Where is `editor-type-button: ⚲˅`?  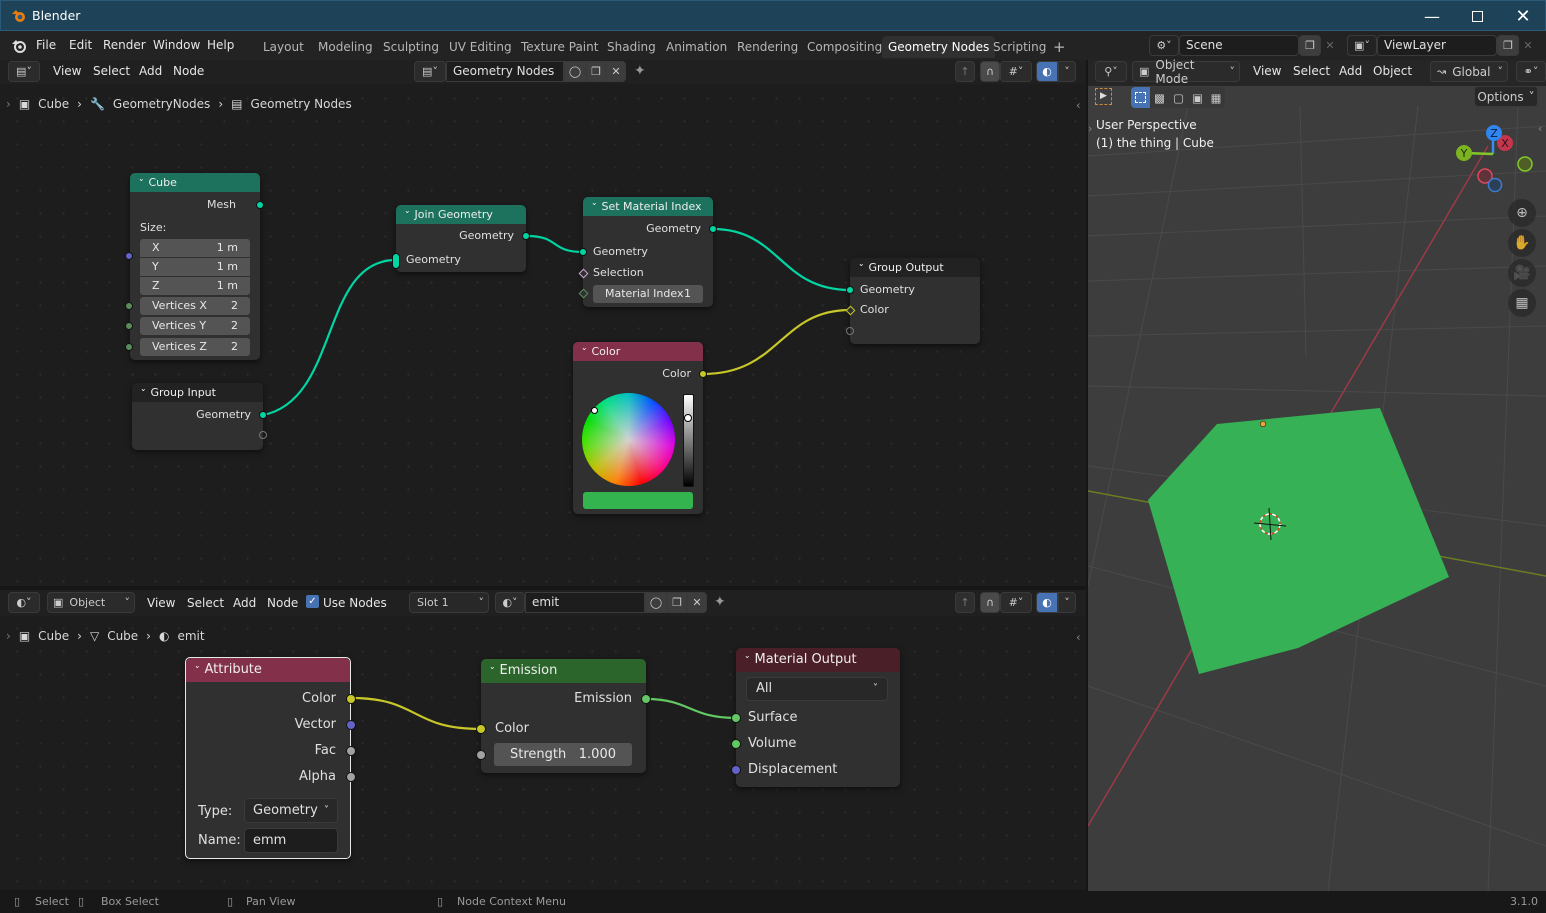 editor-type-button: ⚲˅ is located at coordinates (1111, 71).